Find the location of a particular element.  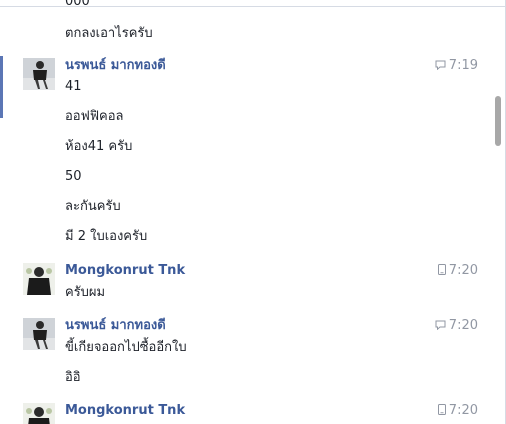

message-text: ครับผม is located at coordinates (85, 292).